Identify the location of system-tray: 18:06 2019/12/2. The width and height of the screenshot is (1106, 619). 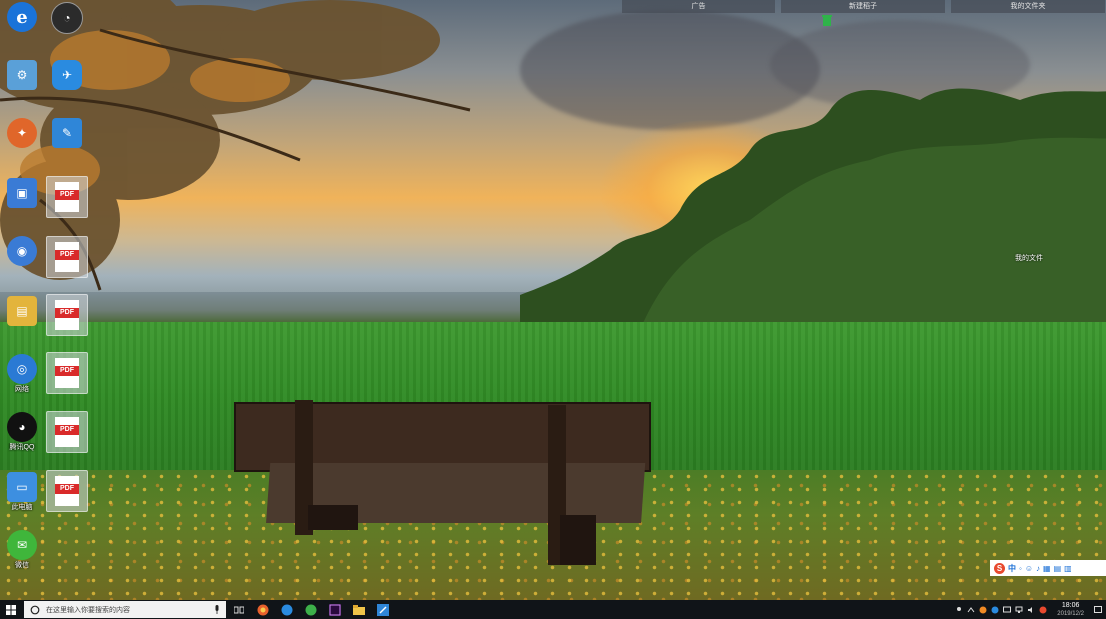
(1030, 609).